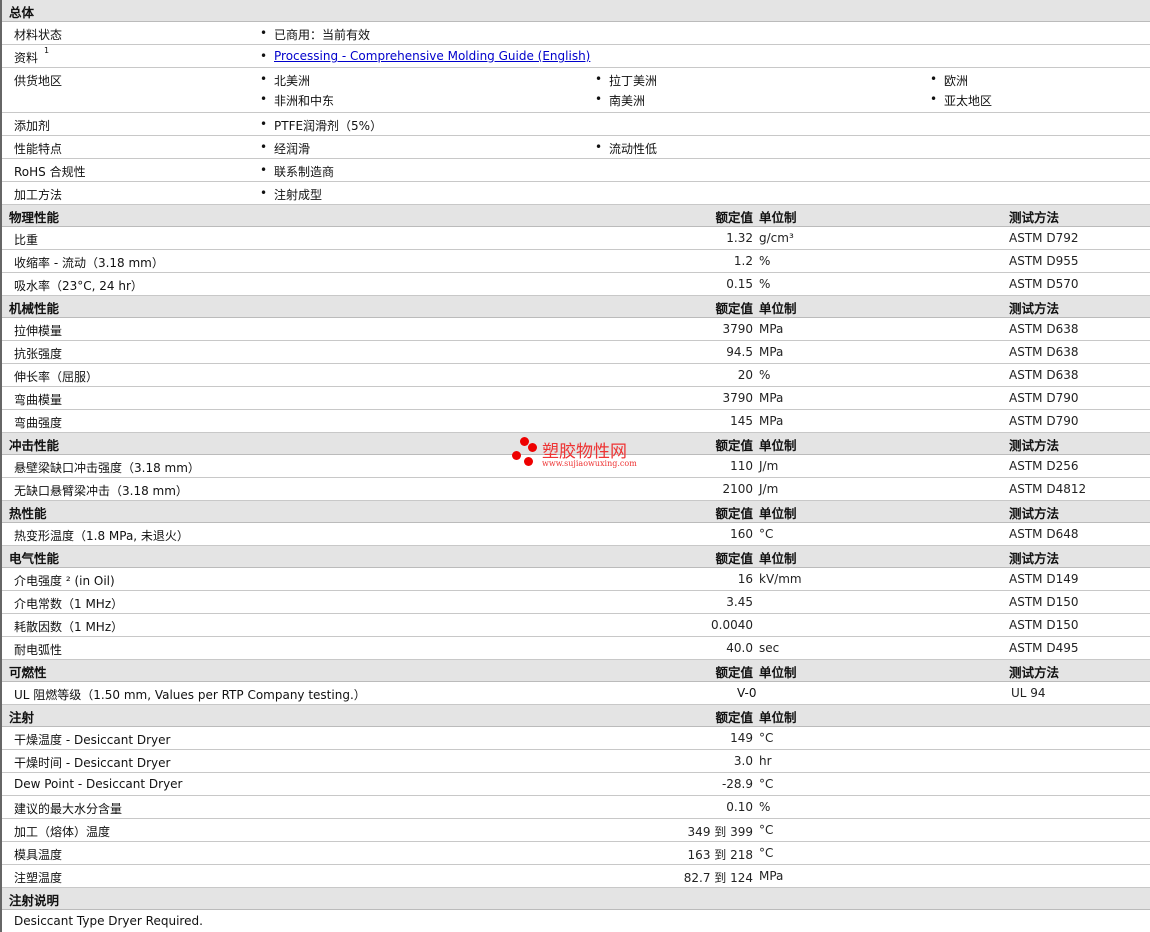 The width and height of the screenshot is (1150, 932). What do you see at coordinates (743, 761) in the screenshot?
I see `property-value: 3.0` at bounding box center [743, 761].